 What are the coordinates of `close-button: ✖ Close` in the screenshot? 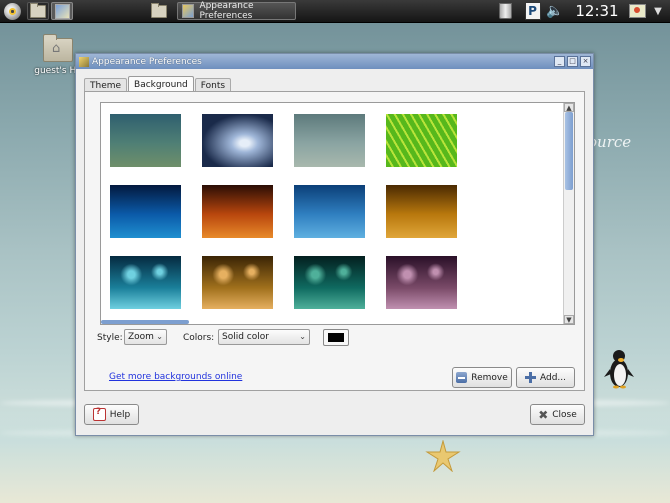 It's located at (557, 414).